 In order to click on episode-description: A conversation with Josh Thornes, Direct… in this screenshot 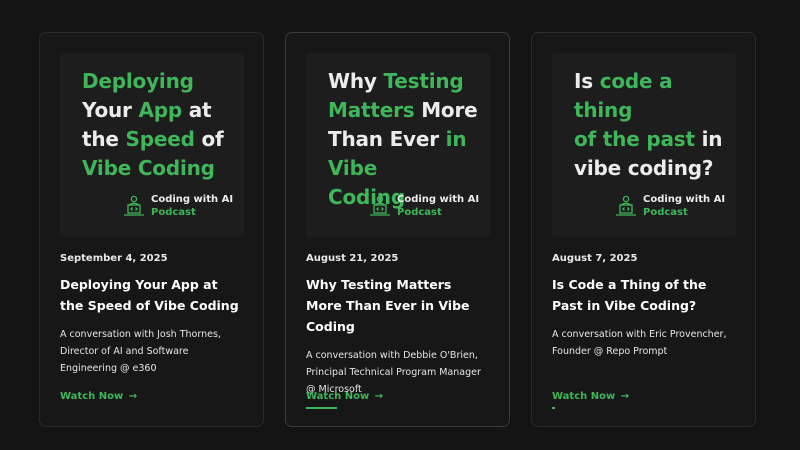, I will do `click(140, 351)`.